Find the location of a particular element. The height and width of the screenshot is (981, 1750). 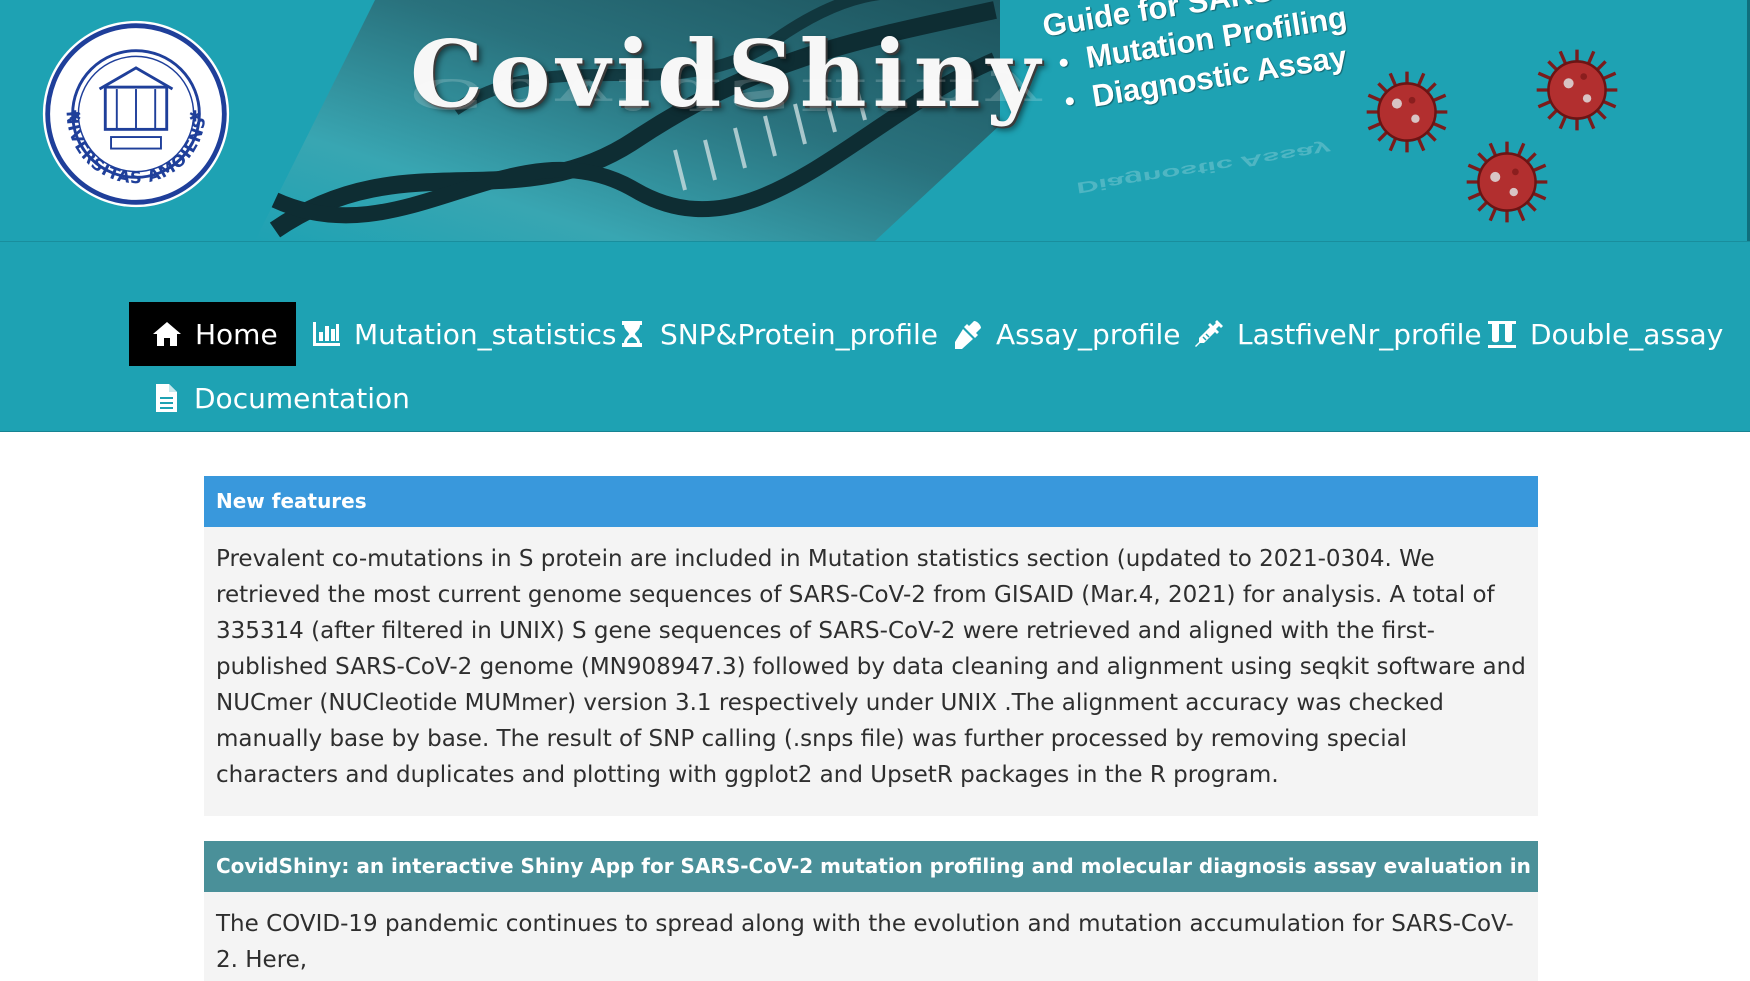

nav-item-home: Home is located at coordinates (212, 334).